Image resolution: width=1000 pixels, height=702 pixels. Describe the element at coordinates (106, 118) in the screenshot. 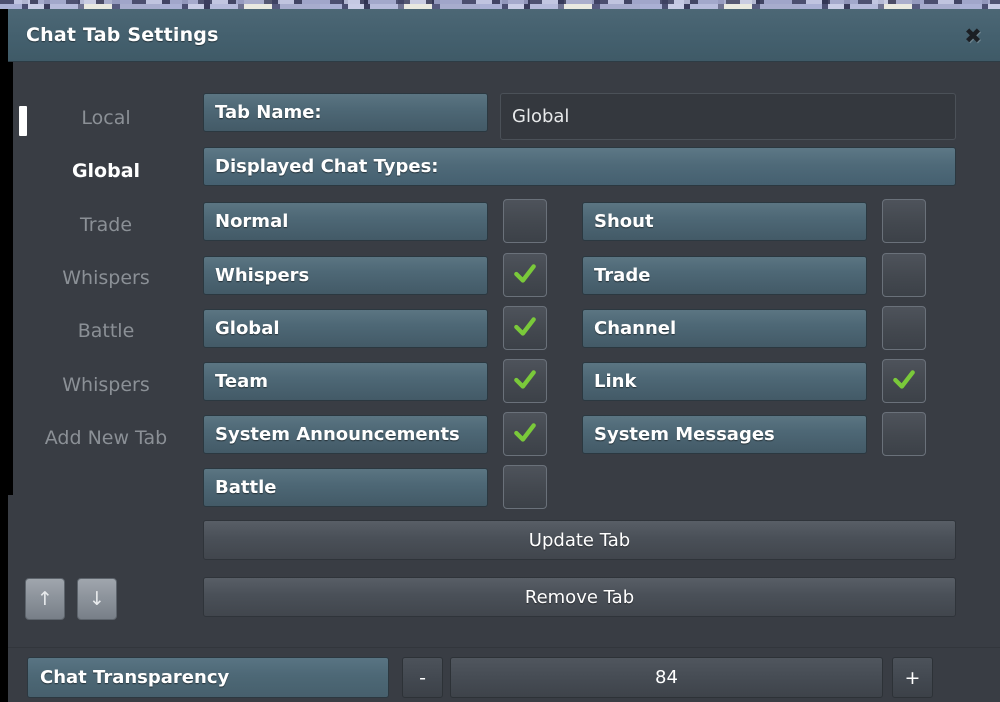

I see `sidebar-item-local: Local` at that location.